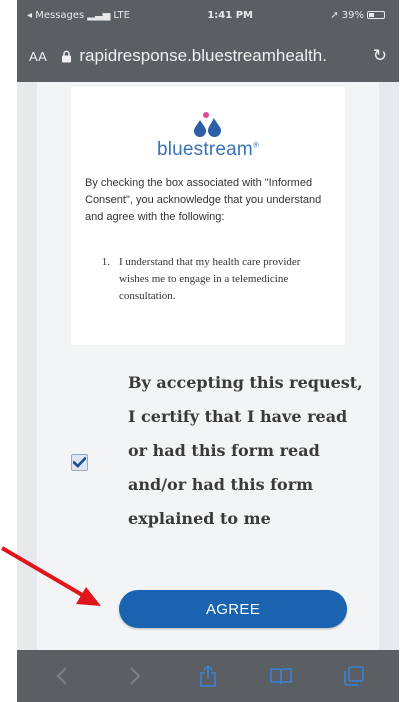 The height and width of the screenshot is (702, 417). I want to click on back-to-app-link: ◂ Messages, so click(55, 15).